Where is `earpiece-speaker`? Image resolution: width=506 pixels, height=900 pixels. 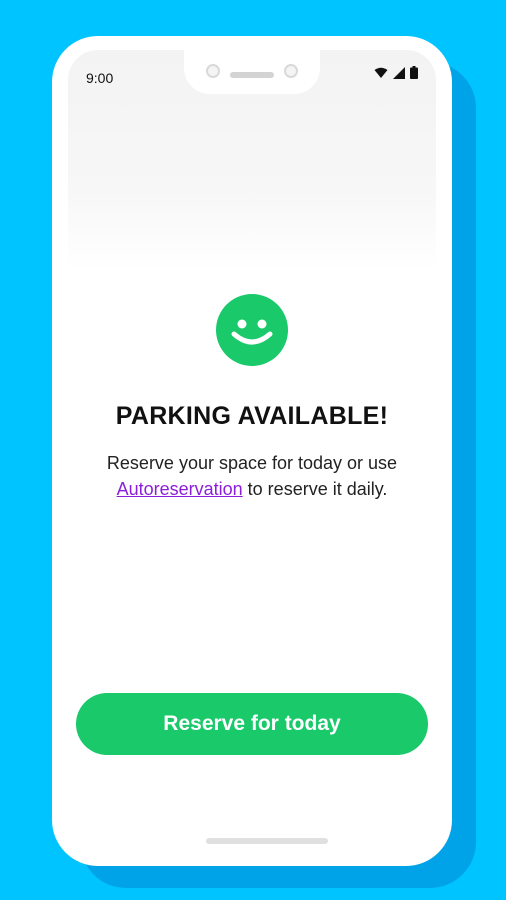
earpiece-speaker is located at coordinates (252, 75).